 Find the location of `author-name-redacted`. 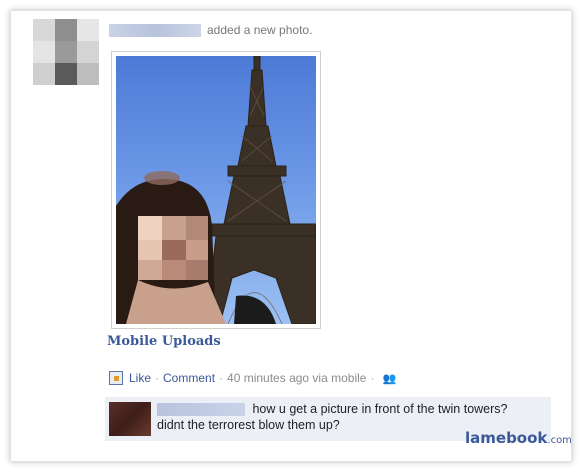

author-name-redacted is located at coordinates (155, 30).